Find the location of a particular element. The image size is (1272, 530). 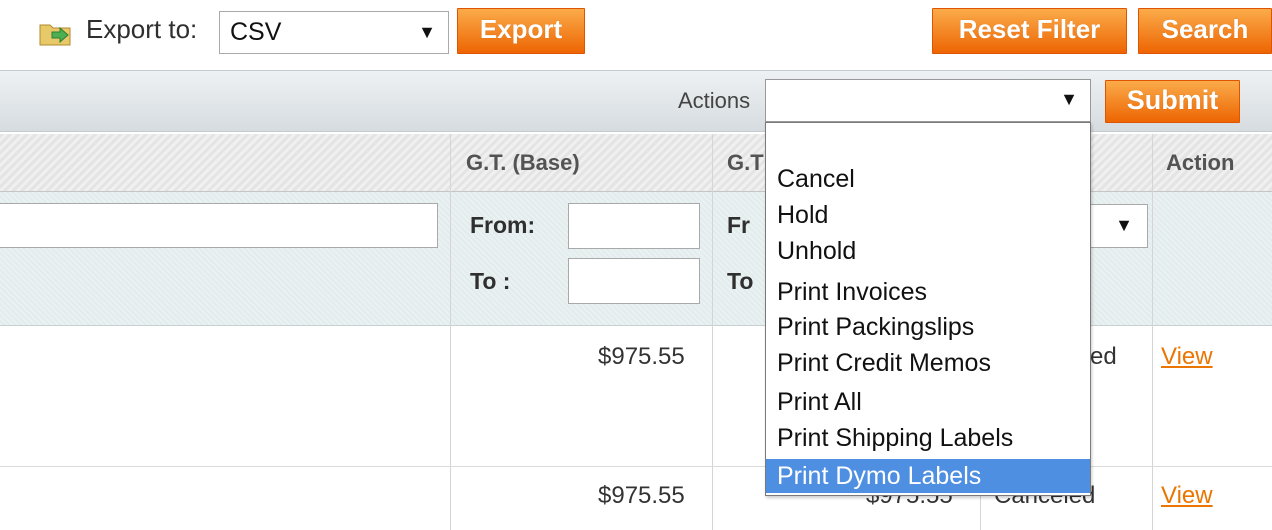

action-option-print-packingslips: Print Packingslips is located at coordinates (928, 327).